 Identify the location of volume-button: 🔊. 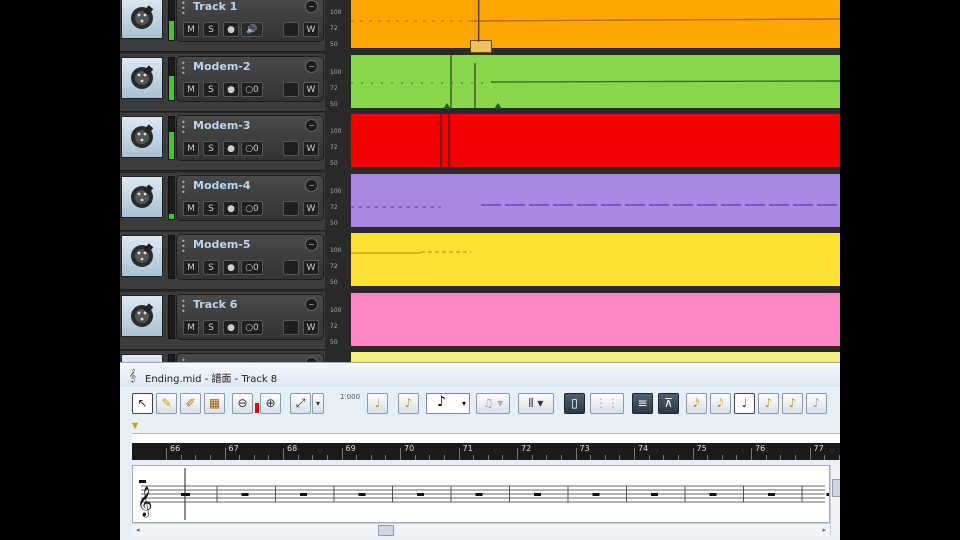
(252, 29).